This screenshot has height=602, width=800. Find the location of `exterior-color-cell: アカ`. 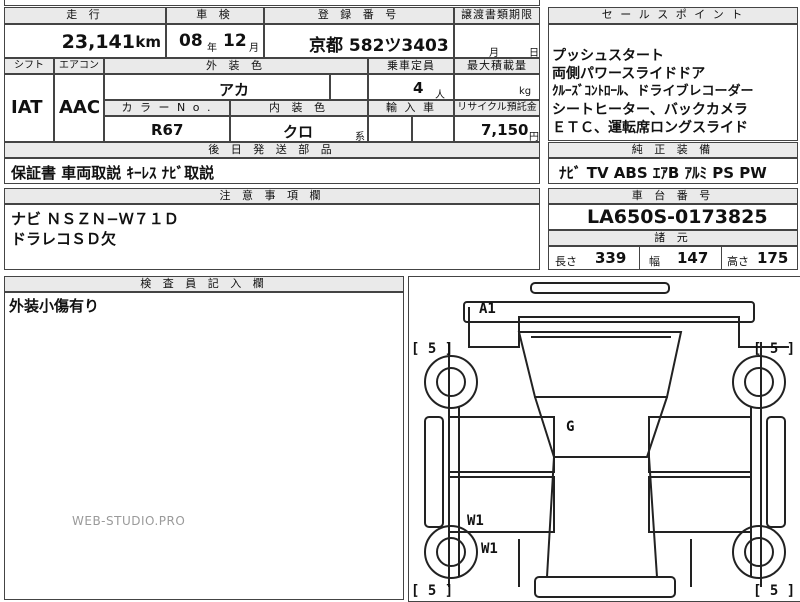

exterior-color-cell: アカ is located at coordinates (217, 87).